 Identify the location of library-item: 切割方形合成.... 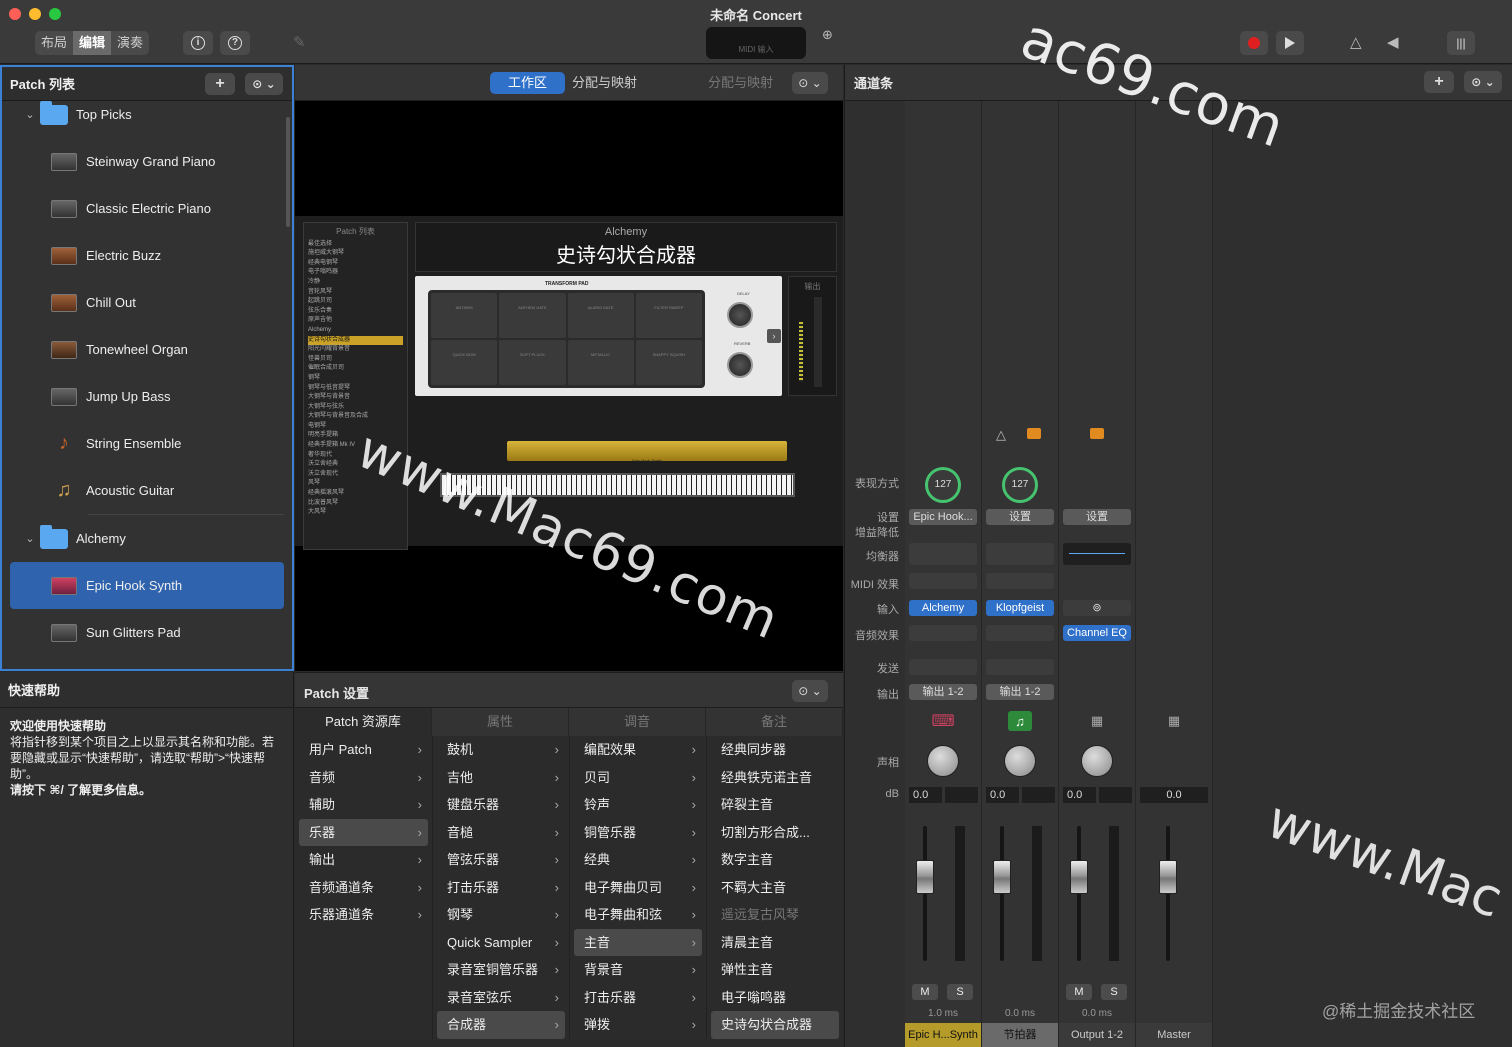
(775, 833).